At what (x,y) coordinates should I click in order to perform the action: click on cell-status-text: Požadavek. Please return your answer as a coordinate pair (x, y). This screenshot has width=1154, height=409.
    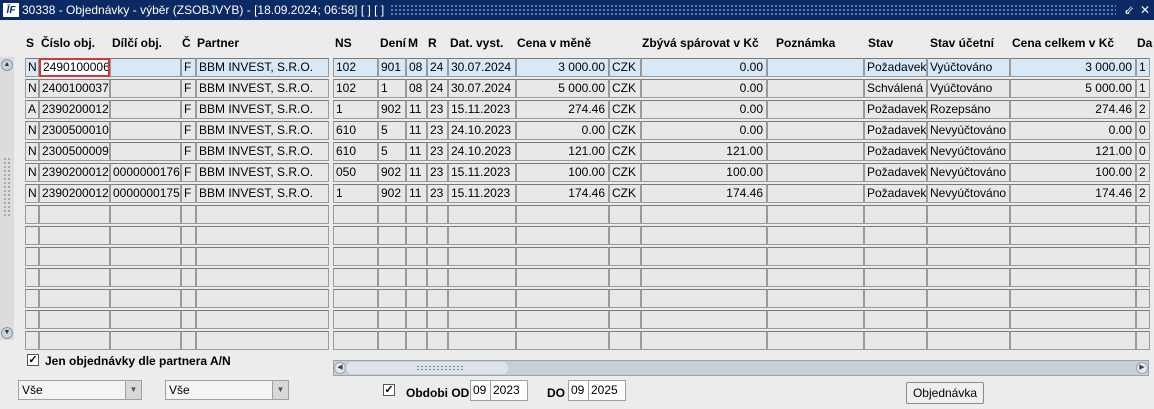
    Looking at the image, I should click on (895, 151).